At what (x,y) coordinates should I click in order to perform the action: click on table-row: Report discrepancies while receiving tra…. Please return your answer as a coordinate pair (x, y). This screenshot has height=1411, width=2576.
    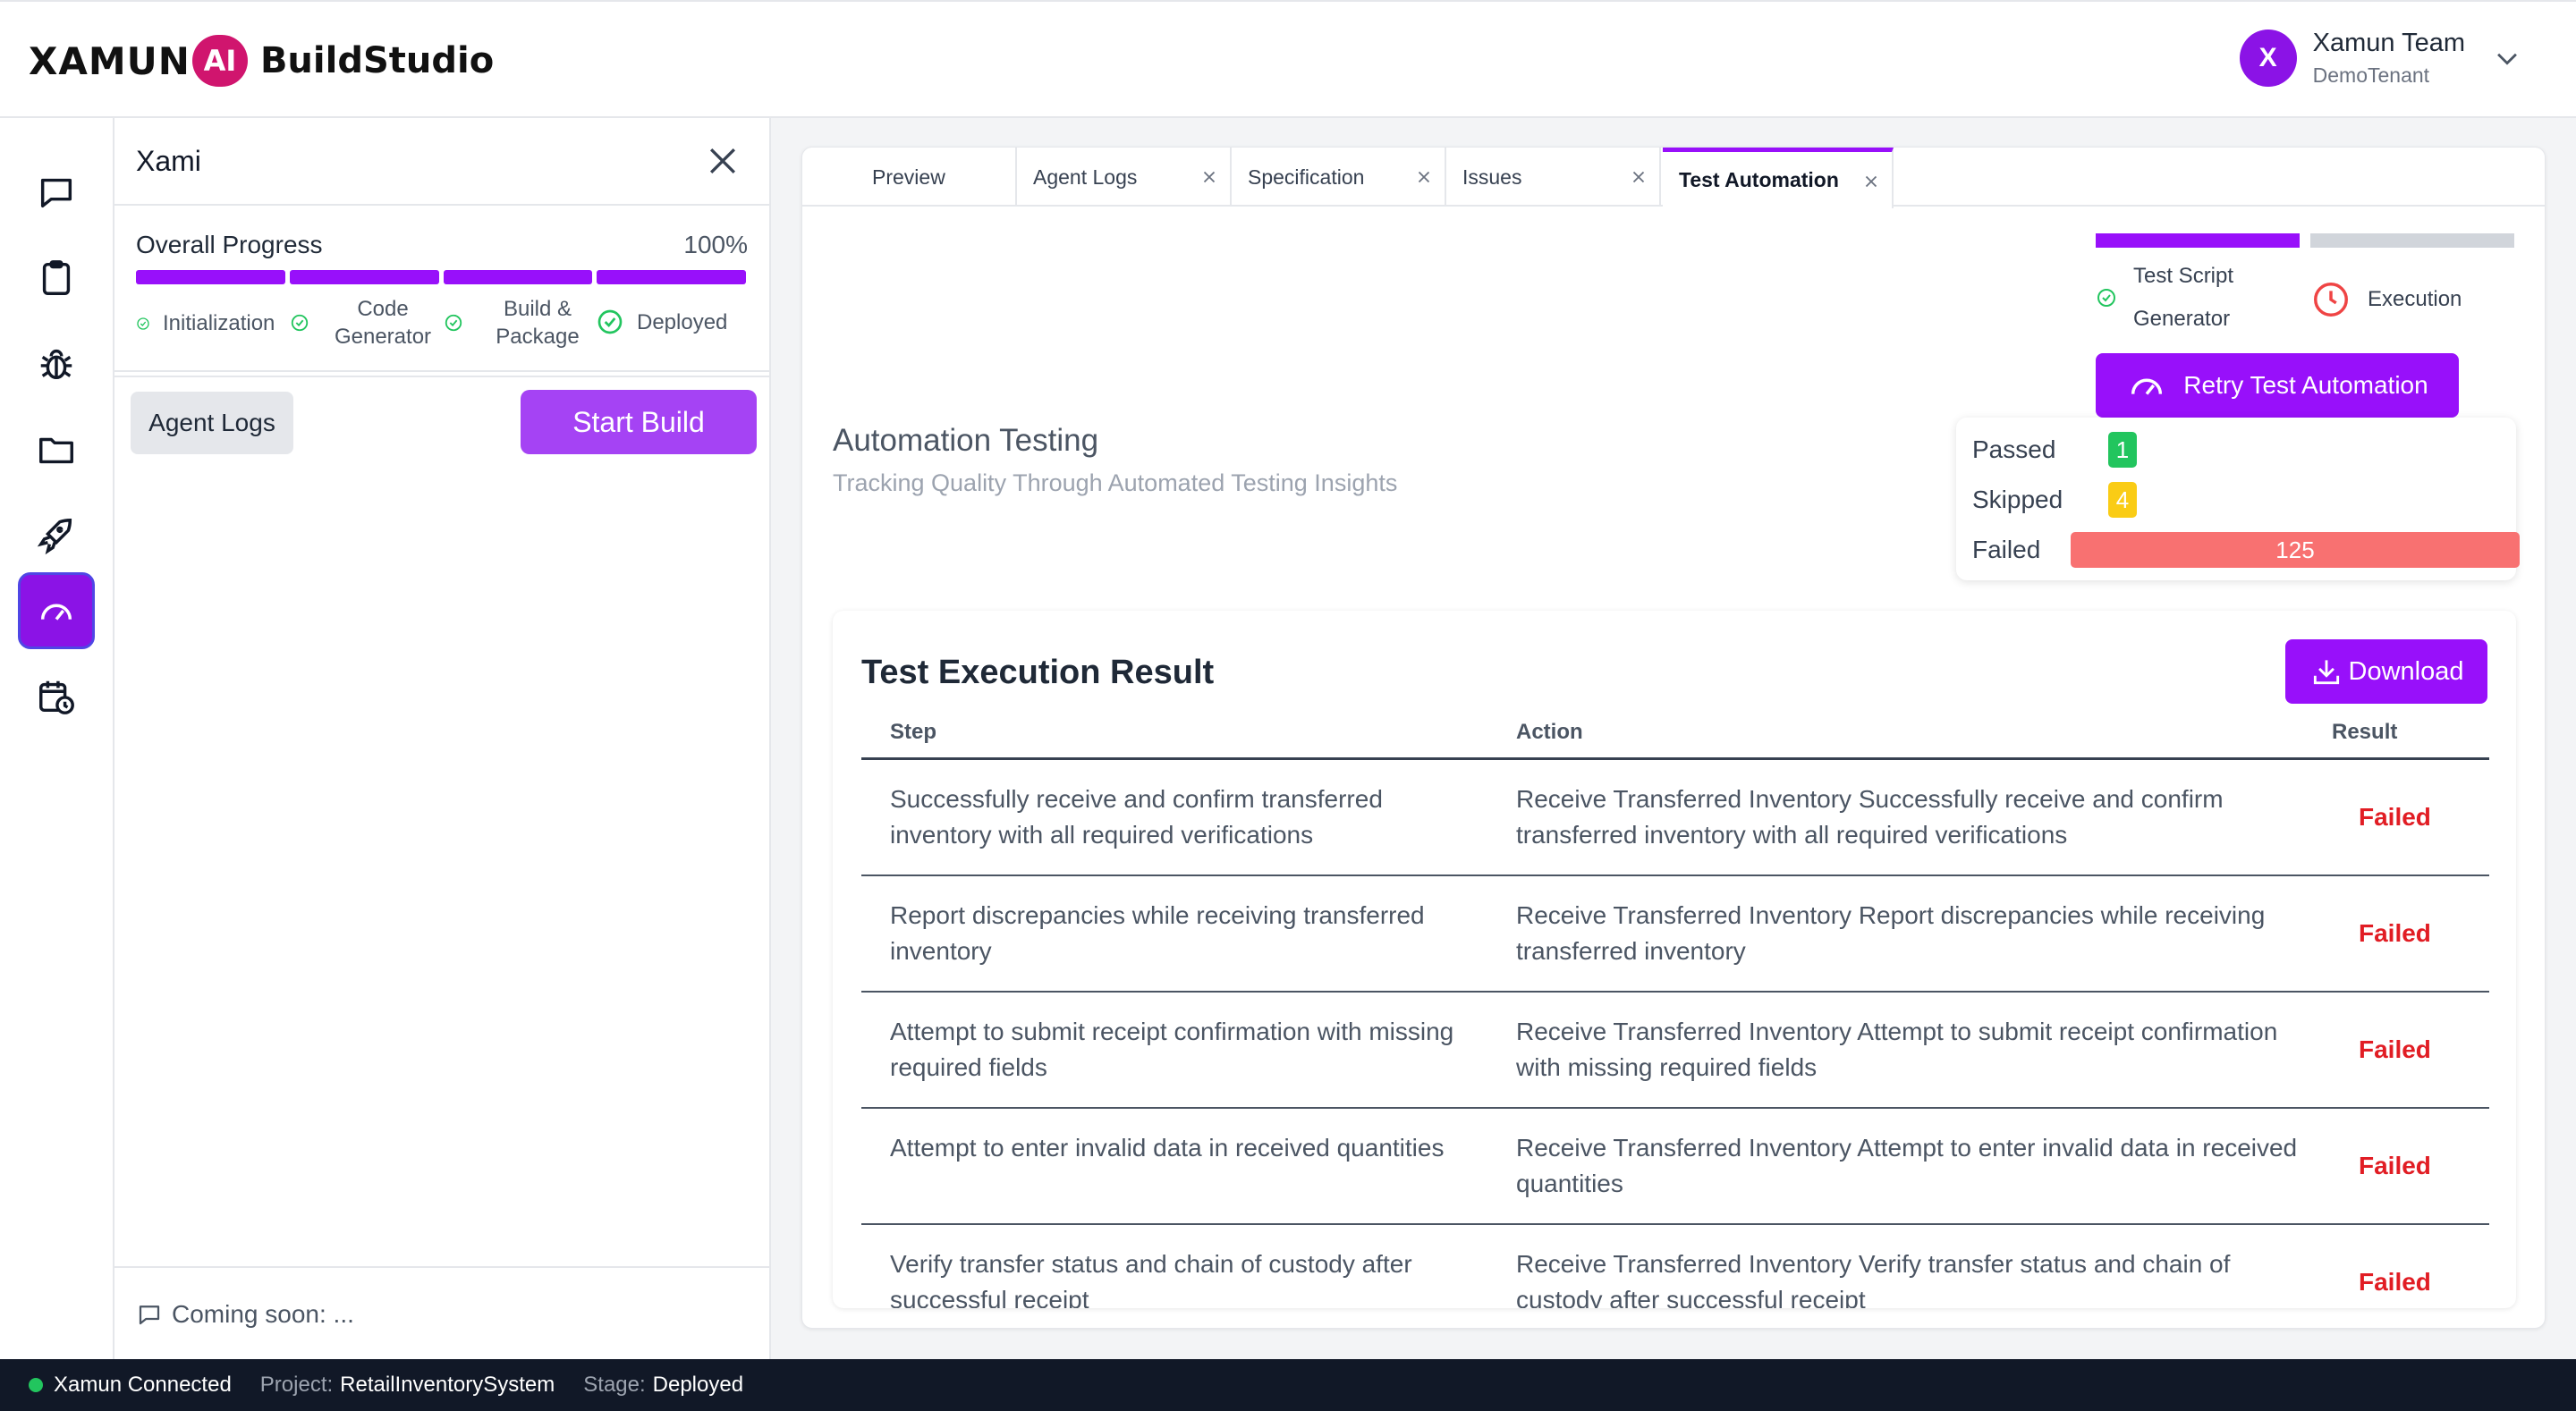
    Looking at the image, I should click on (1675, 934).